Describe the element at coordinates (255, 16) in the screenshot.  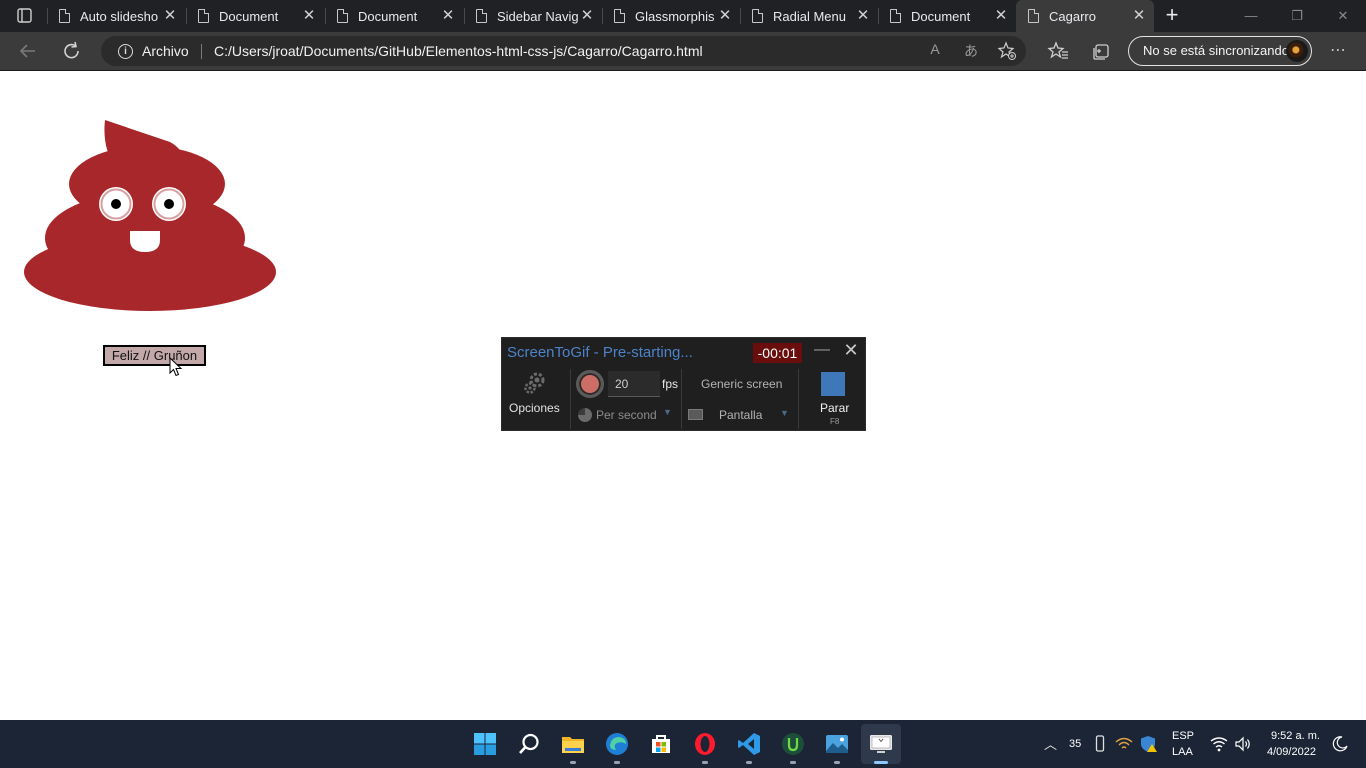
I see `tab-document-1: Document ✕` at that location.